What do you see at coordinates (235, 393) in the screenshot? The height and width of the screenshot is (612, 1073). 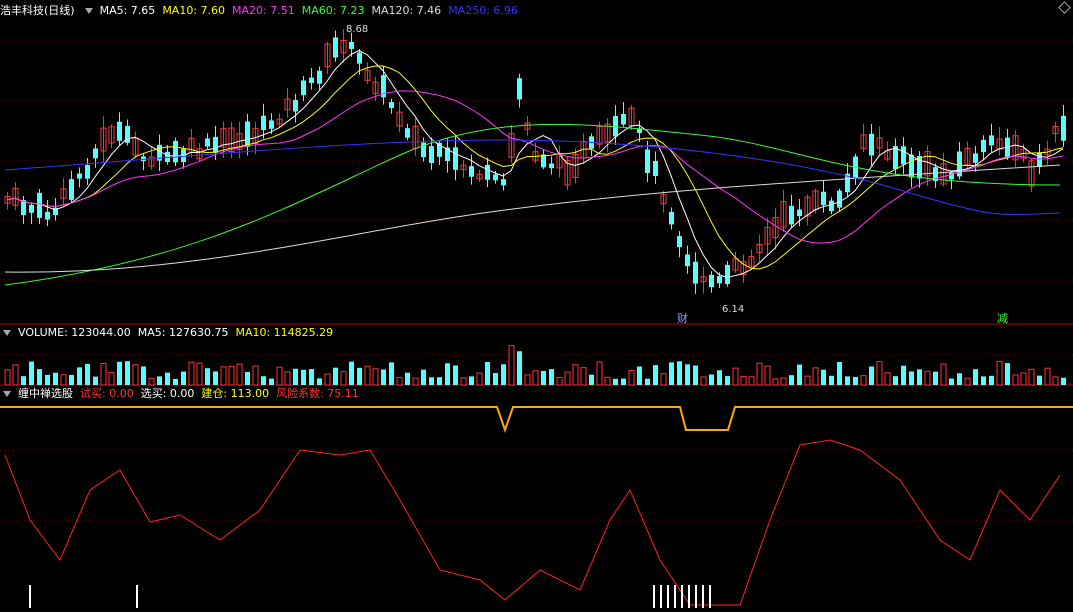 I see `indicator-label: 建仓: 113.00` at bounding box center [235, 393].